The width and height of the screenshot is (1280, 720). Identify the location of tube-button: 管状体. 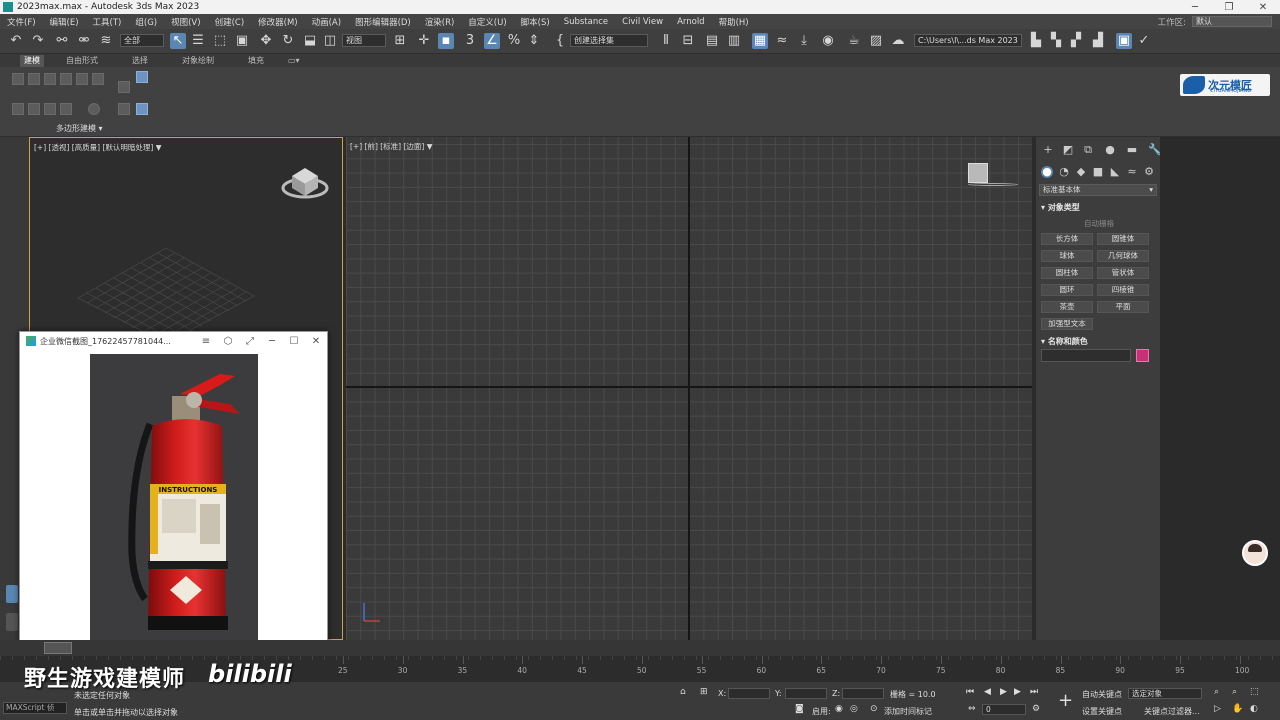
(1123, 273).